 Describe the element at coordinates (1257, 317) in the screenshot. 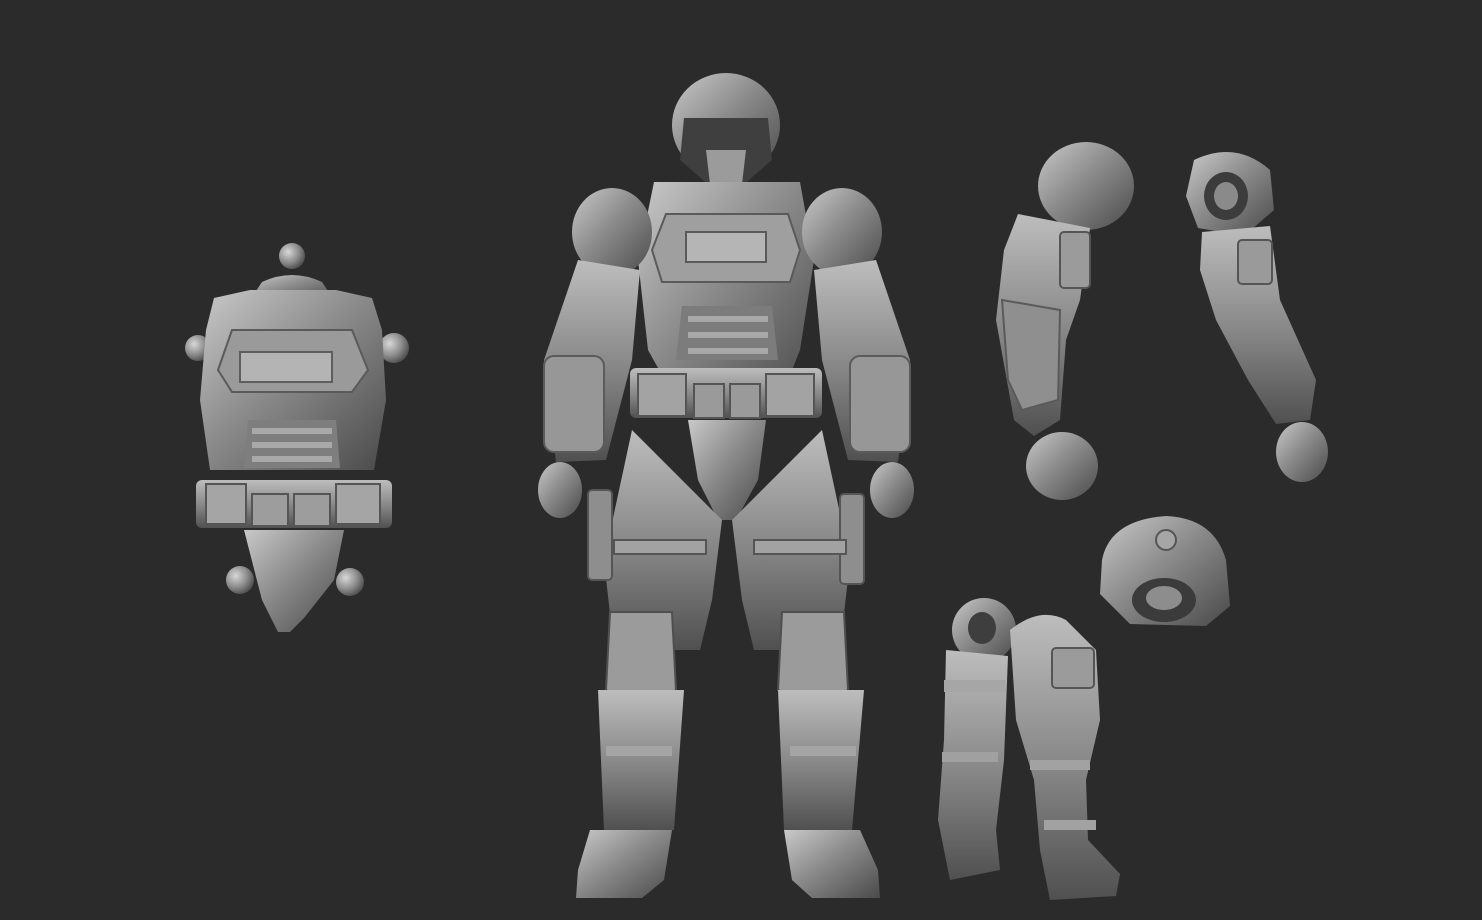

I see `left-arm-icon` at that location.